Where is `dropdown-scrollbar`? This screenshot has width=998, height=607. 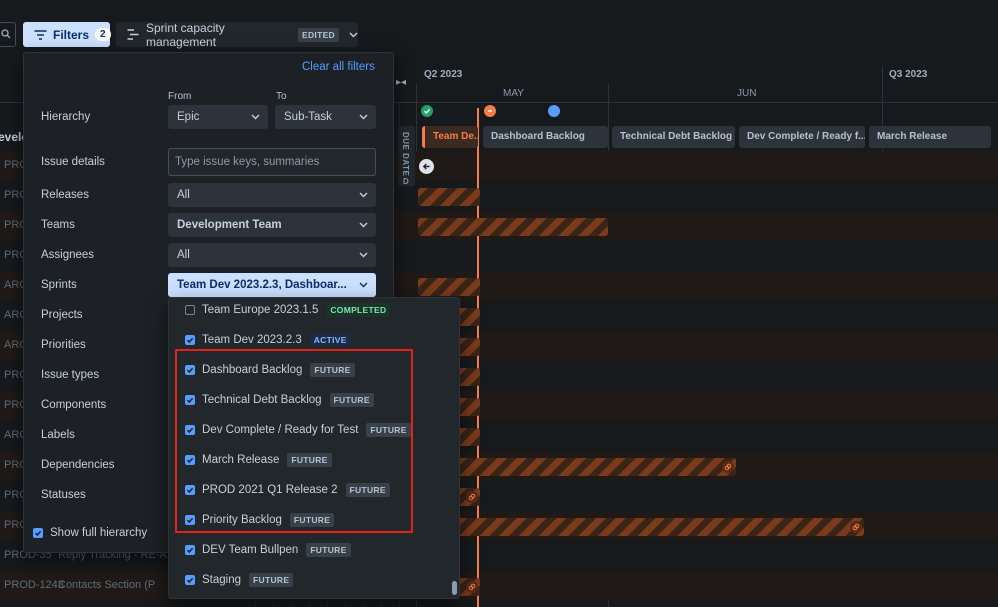
dropdown-scrollbar is located at coordinates (454, 588).